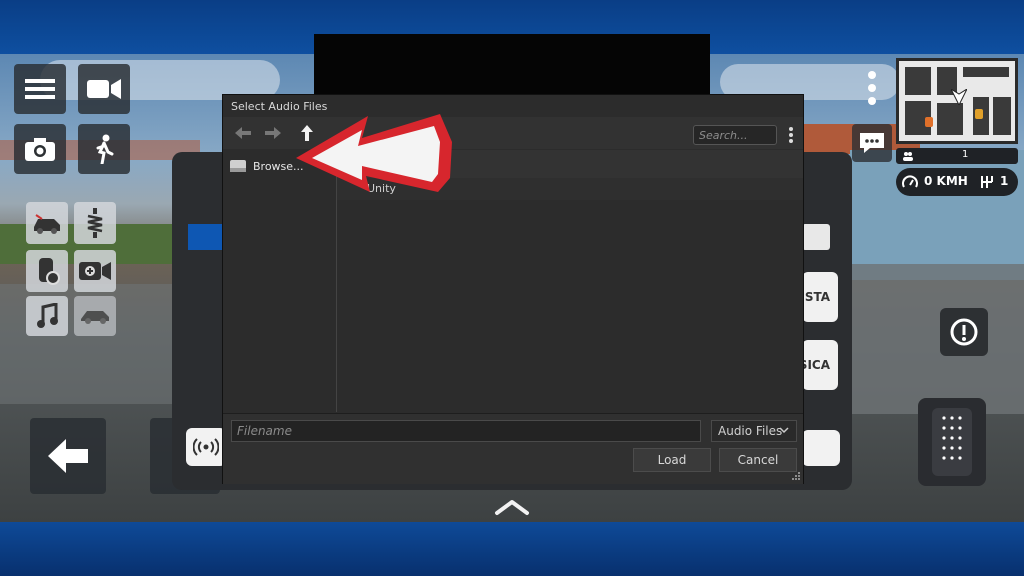 This screenshot has width=1024, height=576. I want to click on walk-icon, so click(105, 149).